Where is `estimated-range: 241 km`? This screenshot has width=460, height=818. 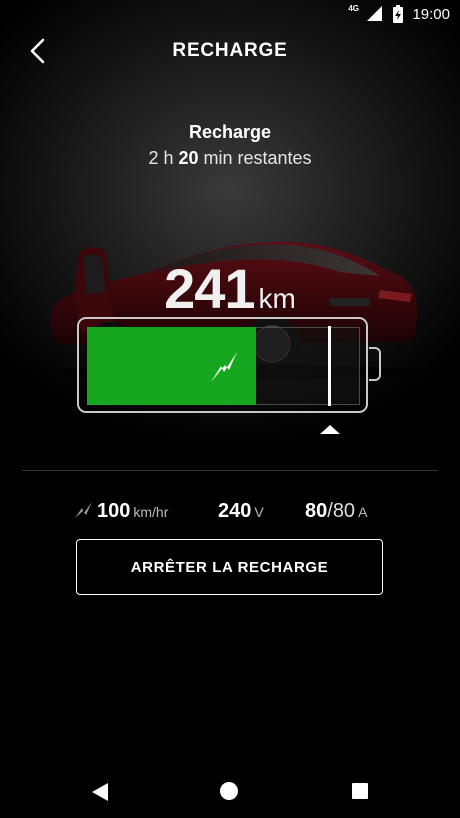 estimated-range: 241 km is located at coordinates (230, 288).